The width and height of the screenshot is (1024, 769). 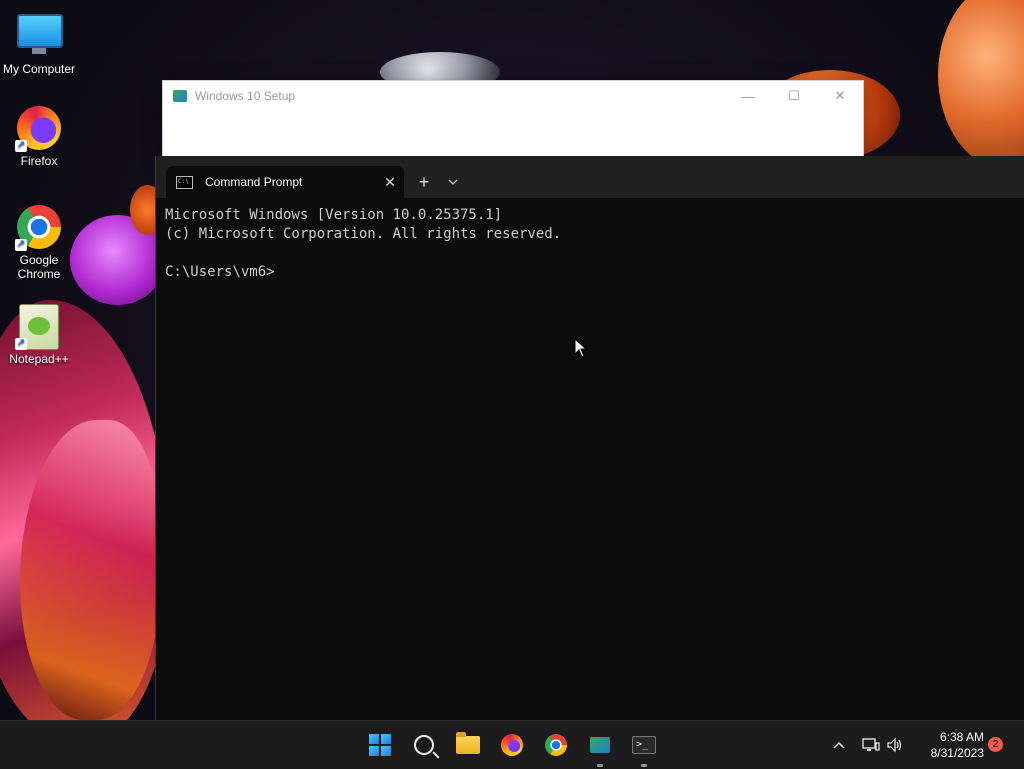 I want to click on chrome-icon, so click(x=556, y=745).